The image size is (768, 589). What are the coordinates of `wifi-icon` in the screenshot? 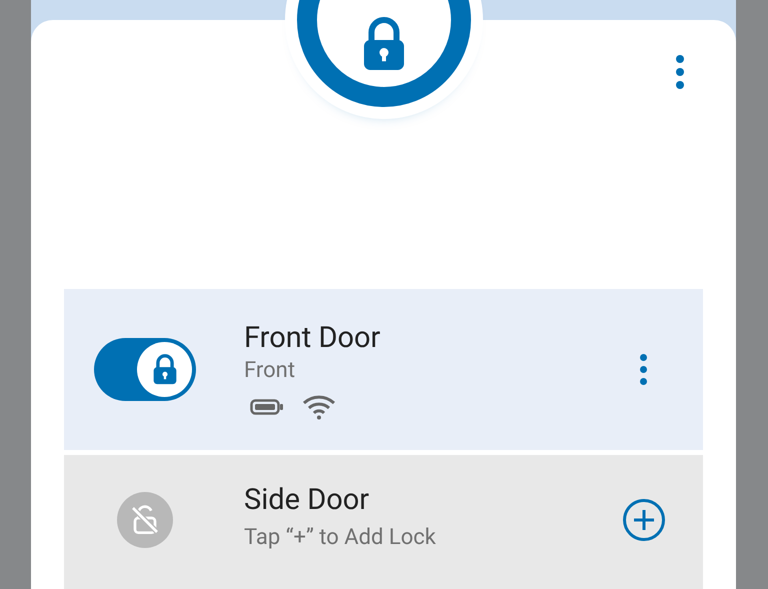 It's located at (319, 407).